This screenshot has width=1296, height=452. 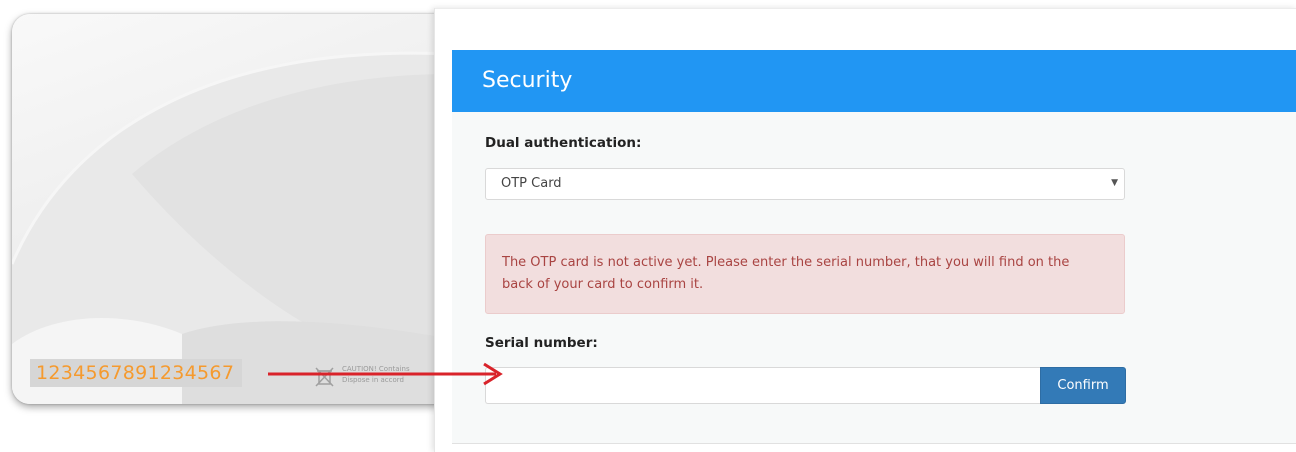 What do you see at coordinates (762, 385) in the screenshot?
I see `serial-number-input` at bounding box center [762, 385].